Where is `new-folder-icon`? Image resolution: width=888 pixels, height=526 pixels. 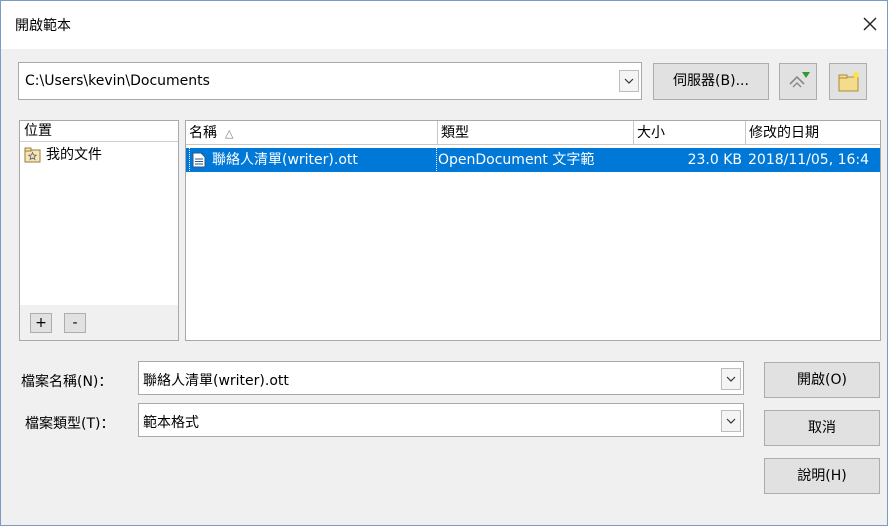 new-folder-icon is located at coordinates (848, 82).